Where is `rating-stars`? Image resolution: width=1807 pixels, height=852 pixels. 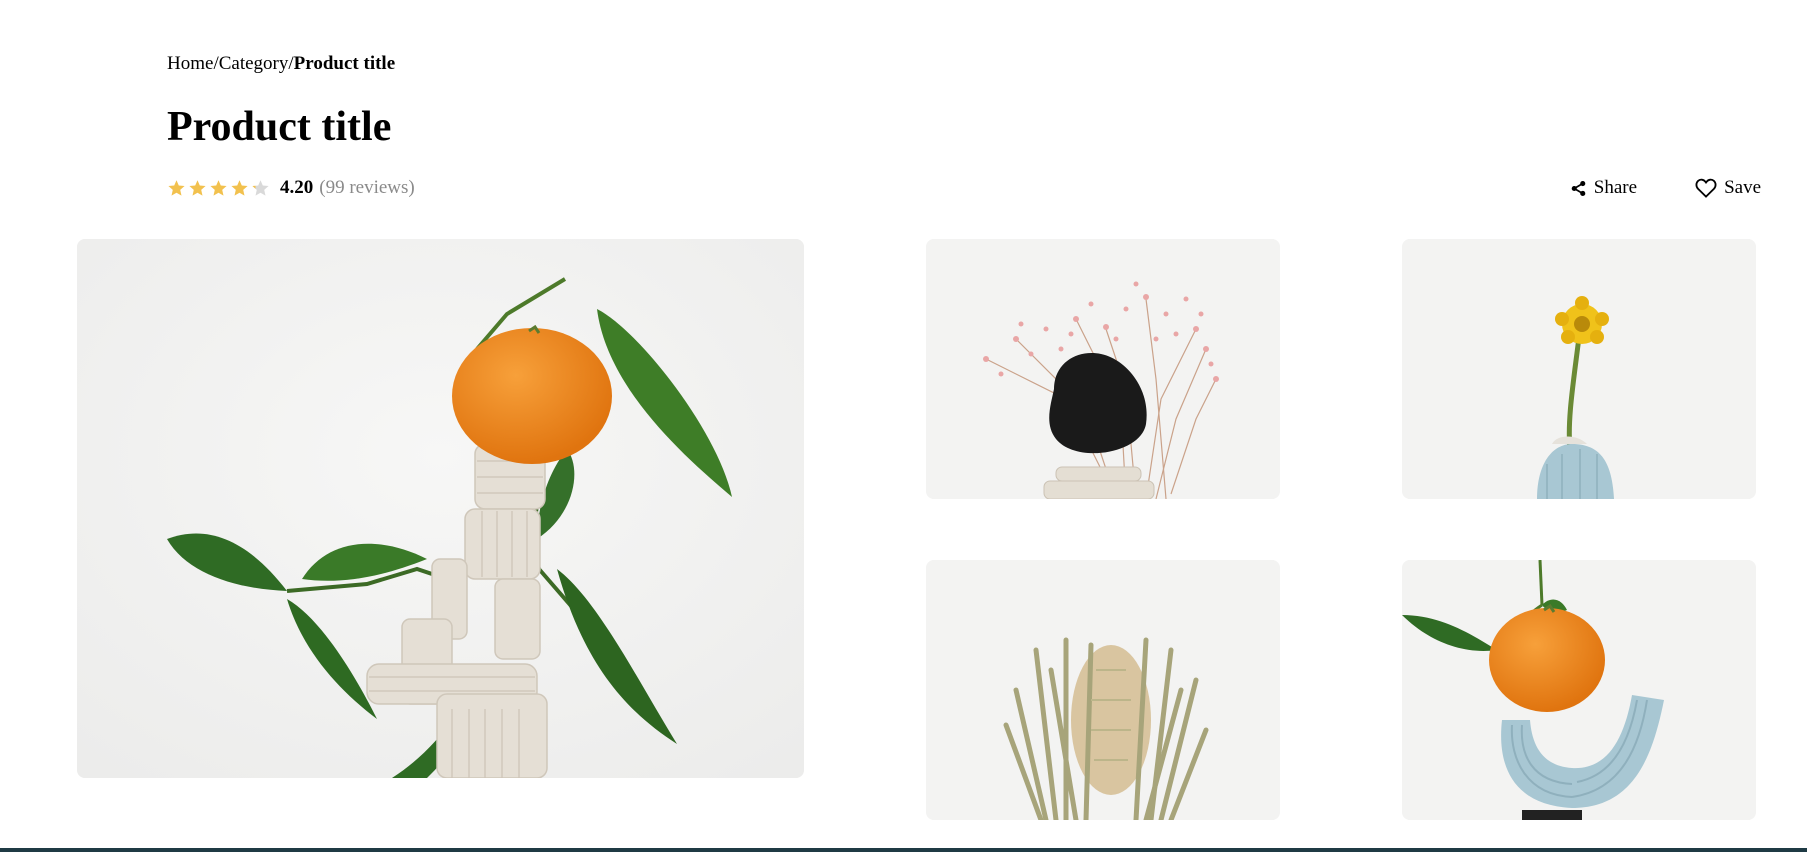
rating-stars is located at coordinates (218, 188).